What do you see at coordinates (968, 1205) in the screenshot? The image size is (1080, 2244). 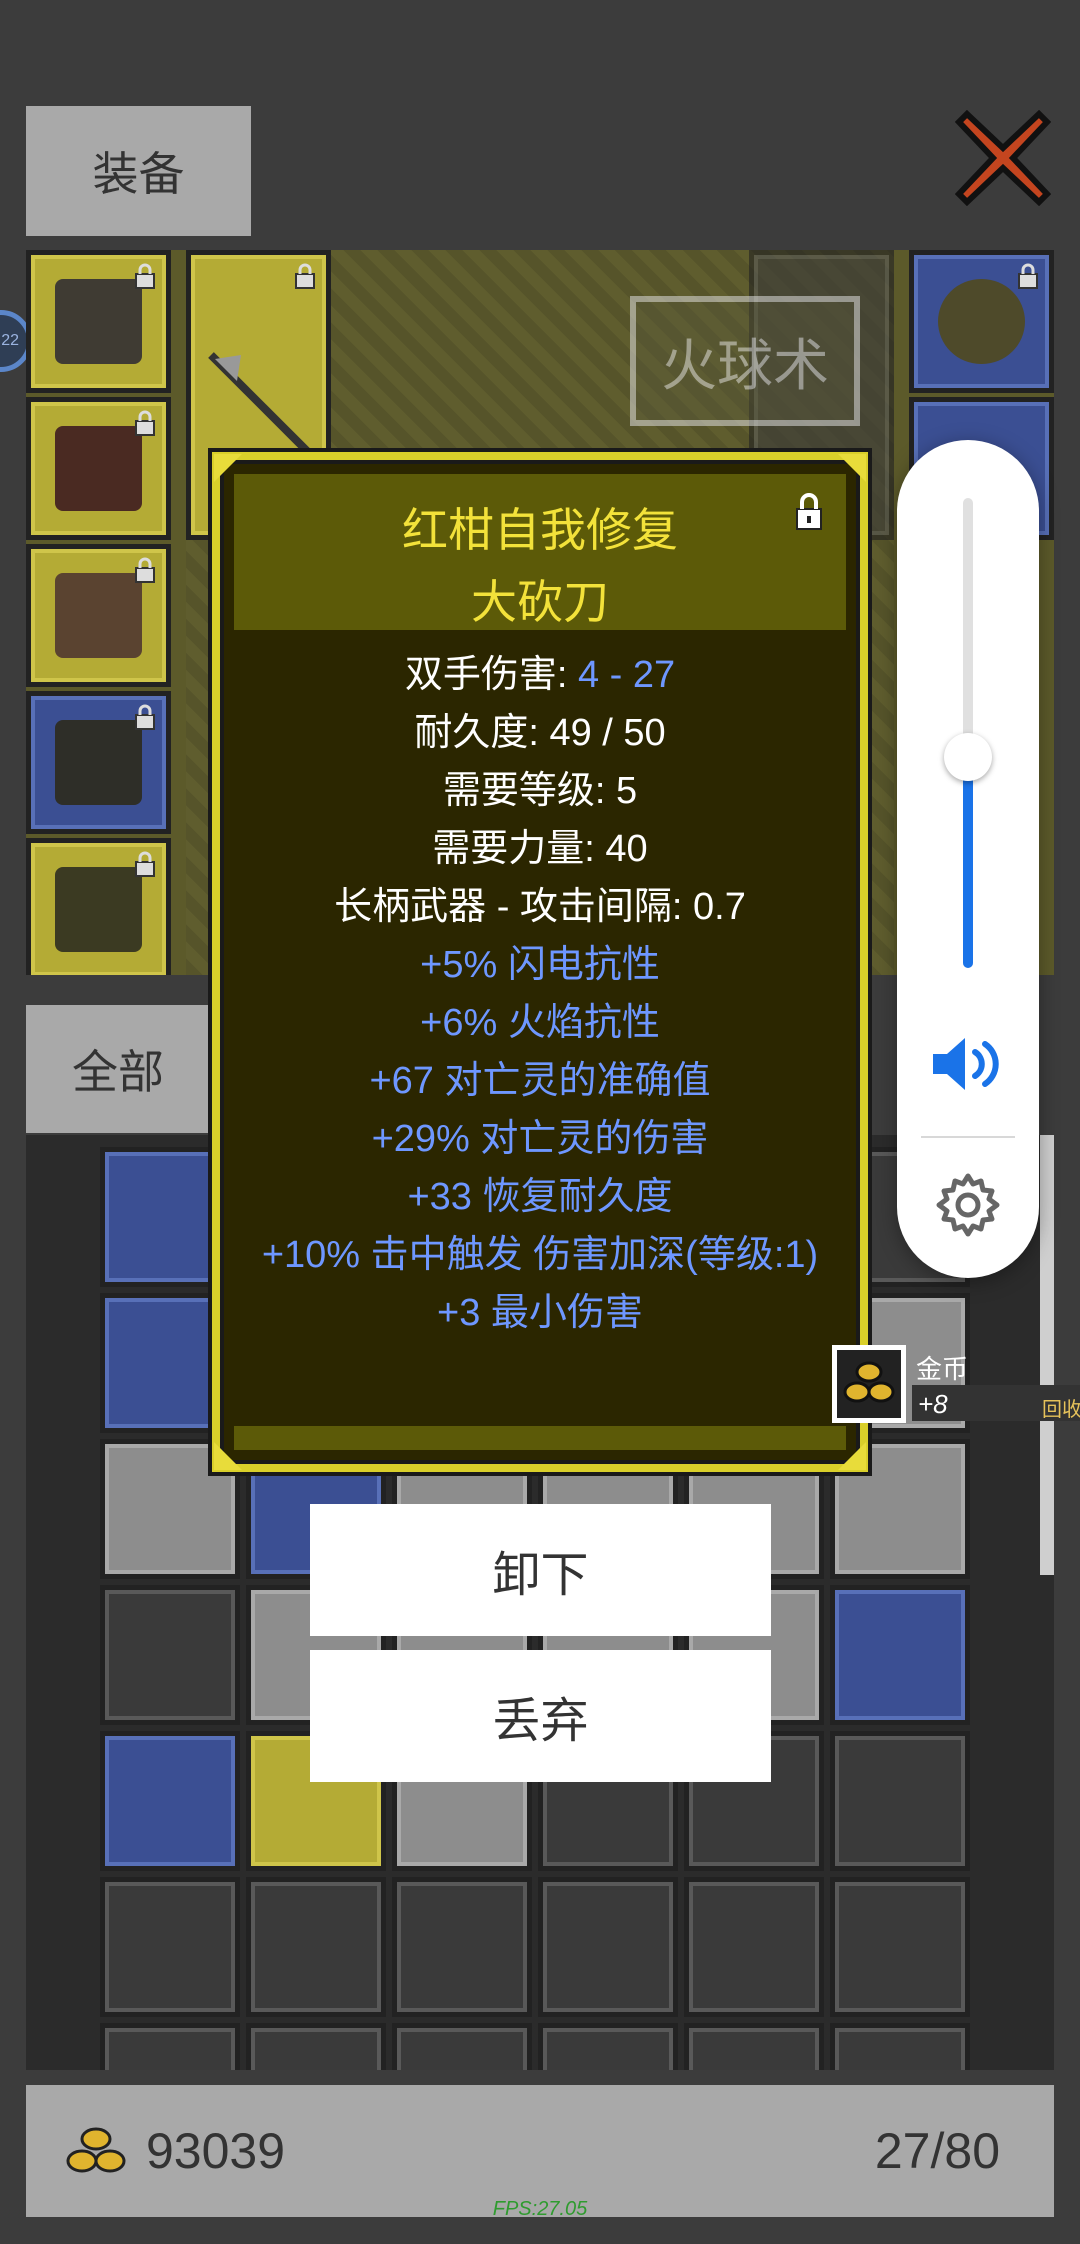 I see `gear-icon` at bounding box center [968, 1205].